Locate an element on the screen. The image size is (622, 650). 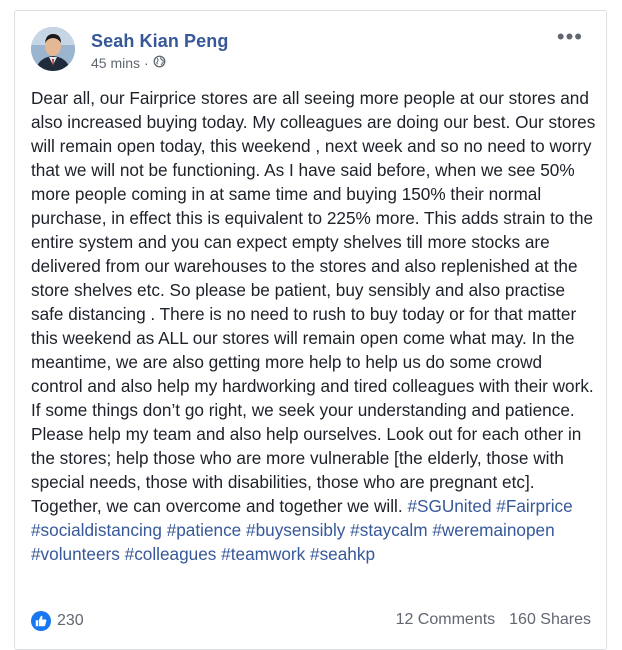
hashtag: #buysensibly is located at coordinates (295, 530).